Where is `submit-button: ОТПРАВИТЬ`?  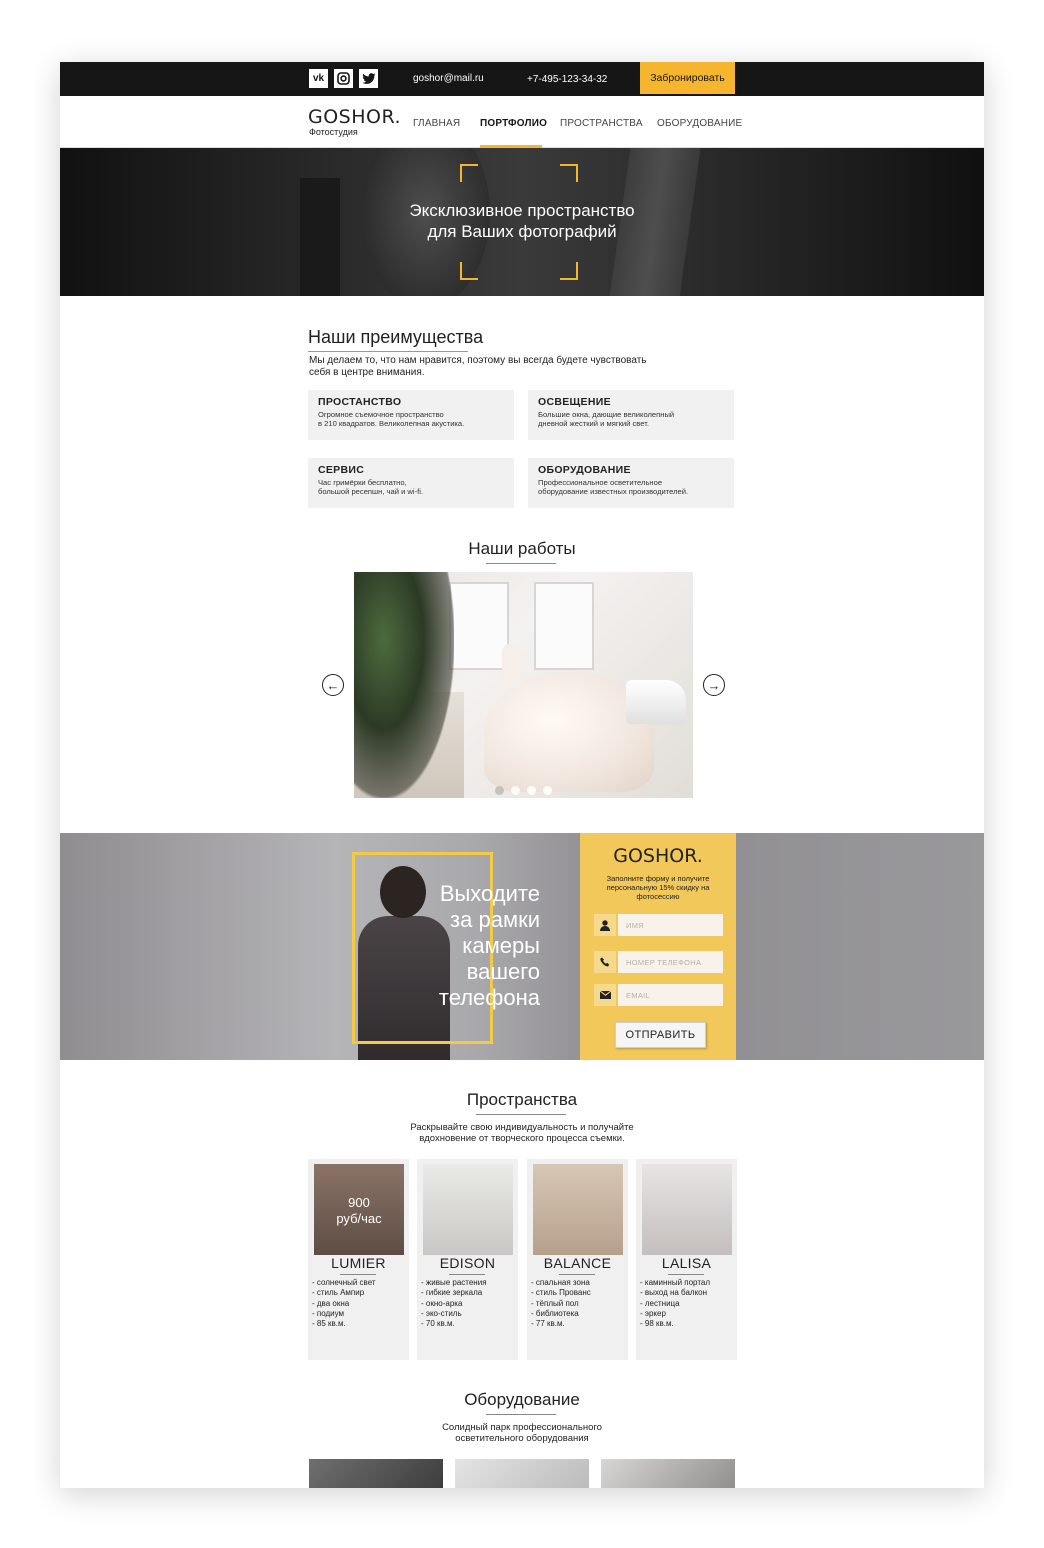
submit-button: ОТПРАВИТЬ is located at coordinates (660, 1035).